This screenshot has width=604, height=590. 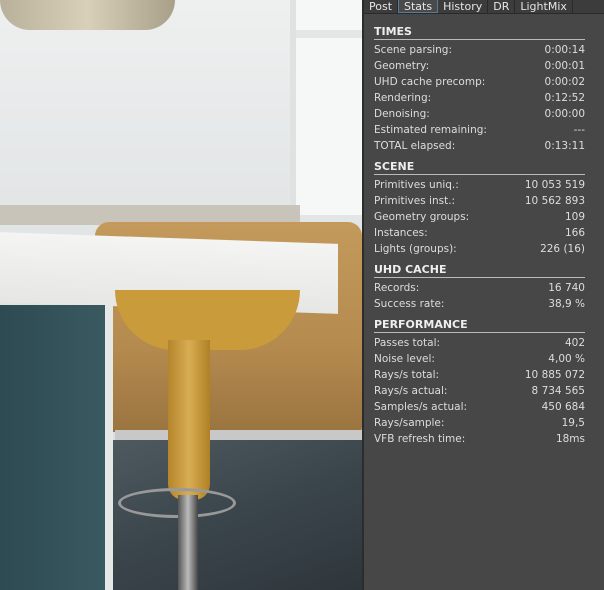 I want to click on stat-value: 19,5, so click(x=573, y=423).